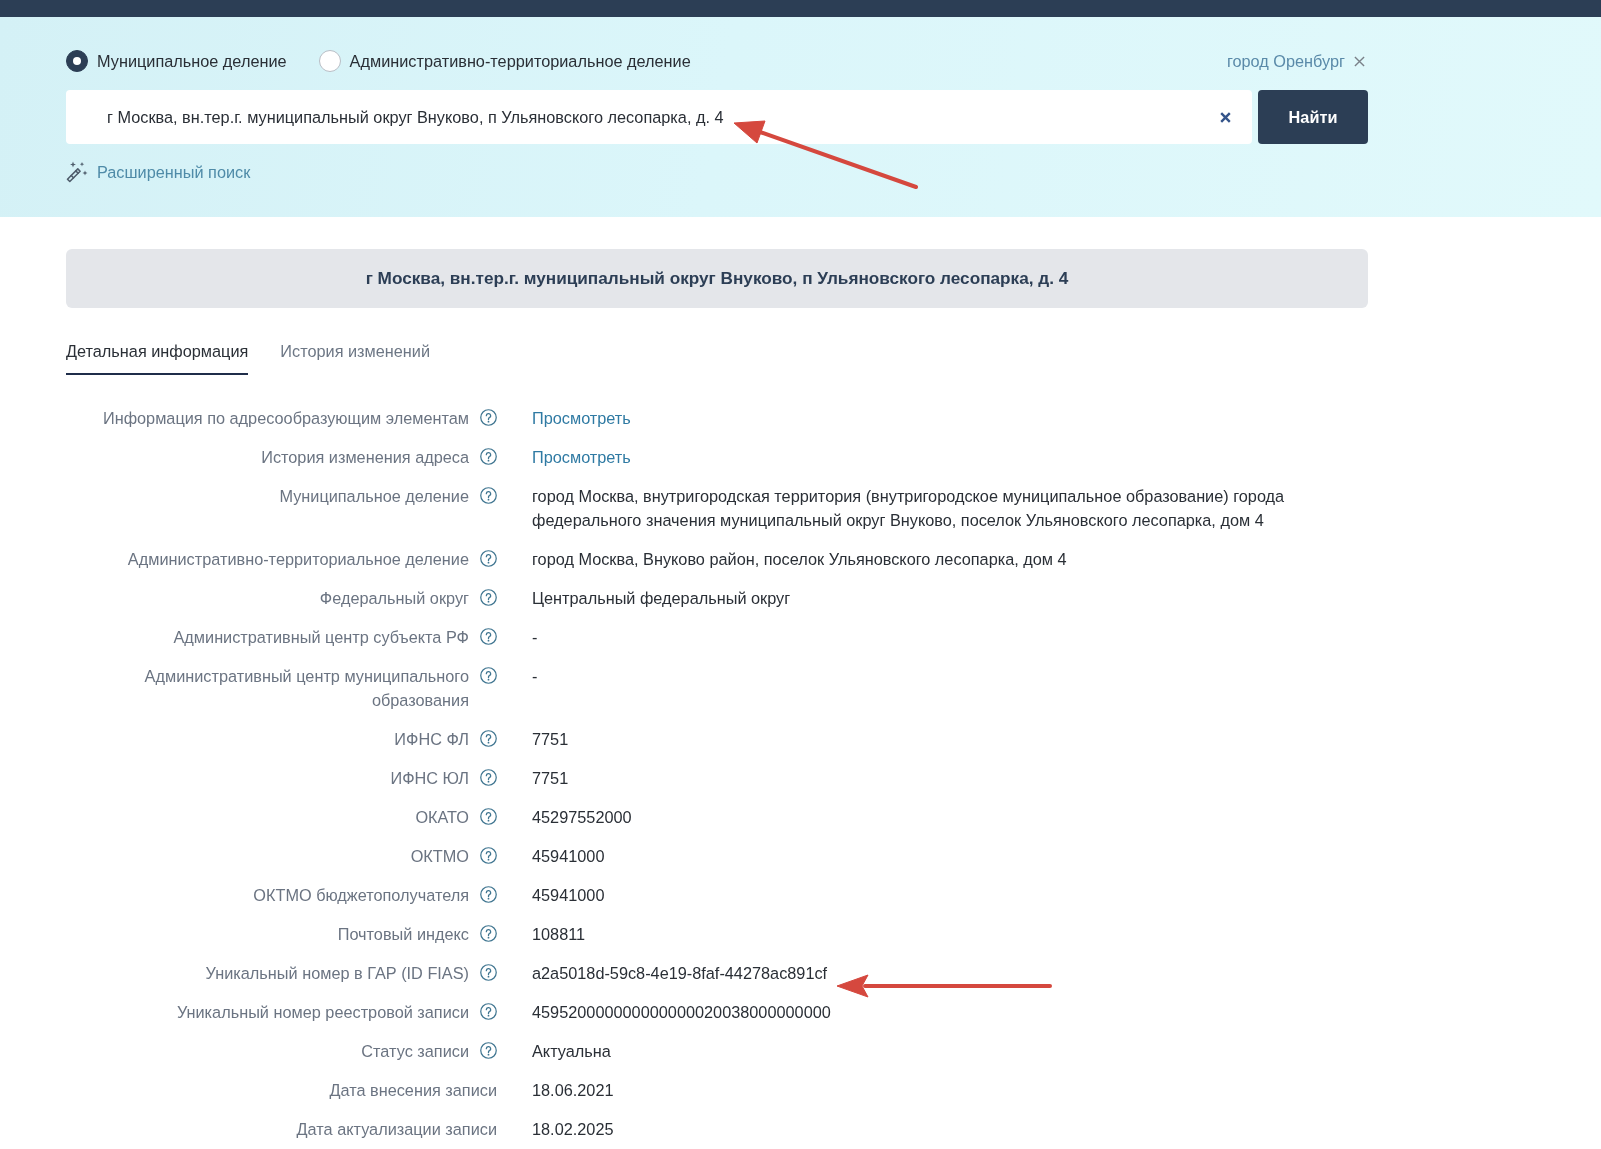 The image size is (1601, 1149). I want to click on field-label: Федеральный округ, so click(394, 598).